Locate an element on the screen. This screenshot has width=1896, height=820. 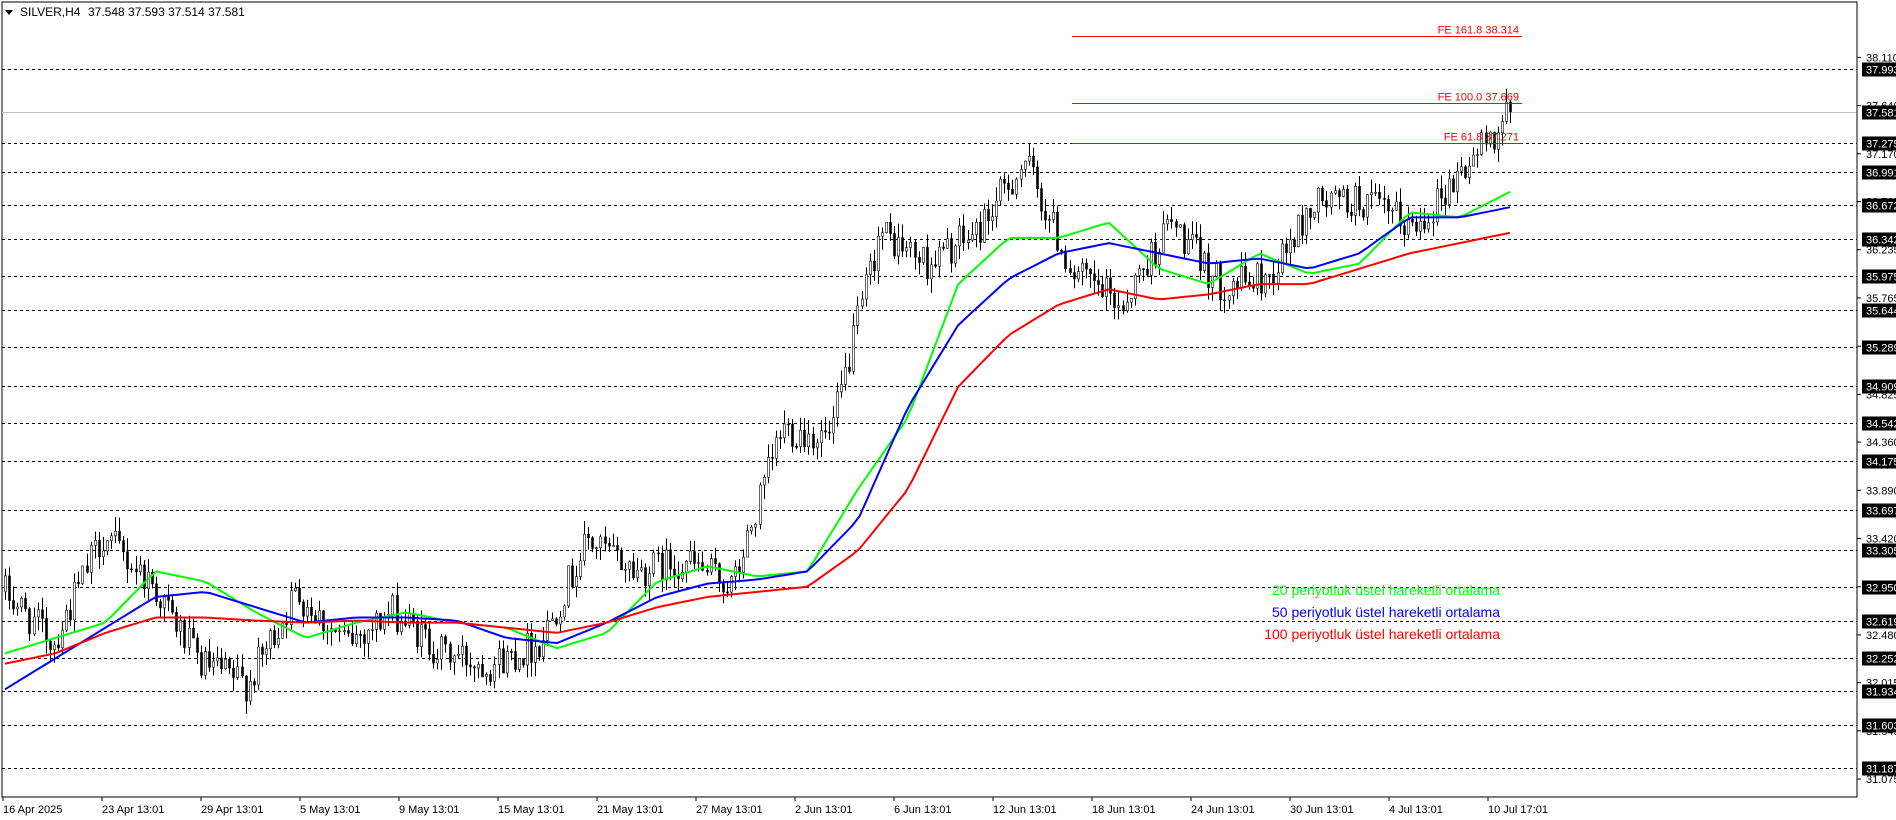
level-label: 33.305 is located at coordinates (1881, 552).